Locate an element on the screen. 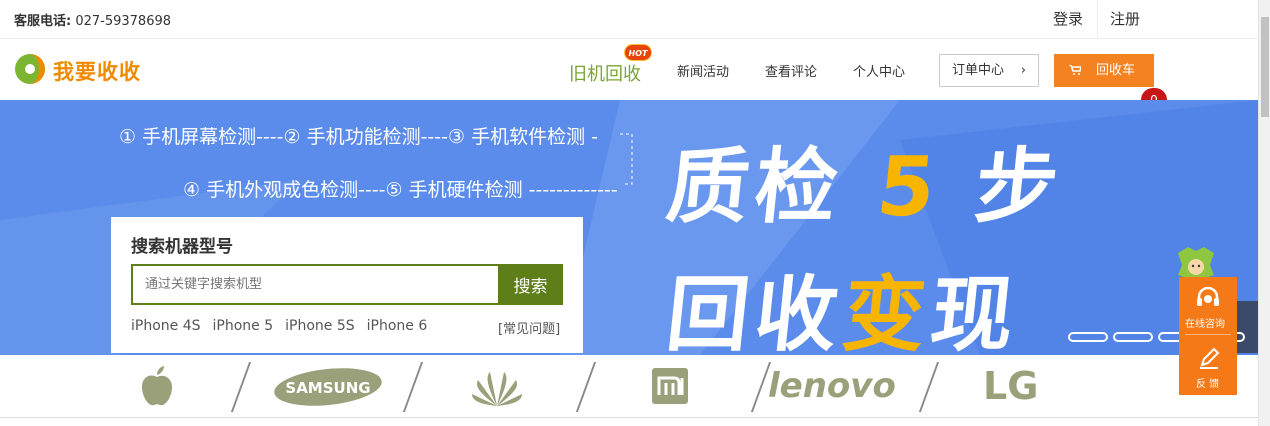 This screenshot has width=1270, height=426. search-title: 搜索机器型号 is located at coordinates (182, 247).